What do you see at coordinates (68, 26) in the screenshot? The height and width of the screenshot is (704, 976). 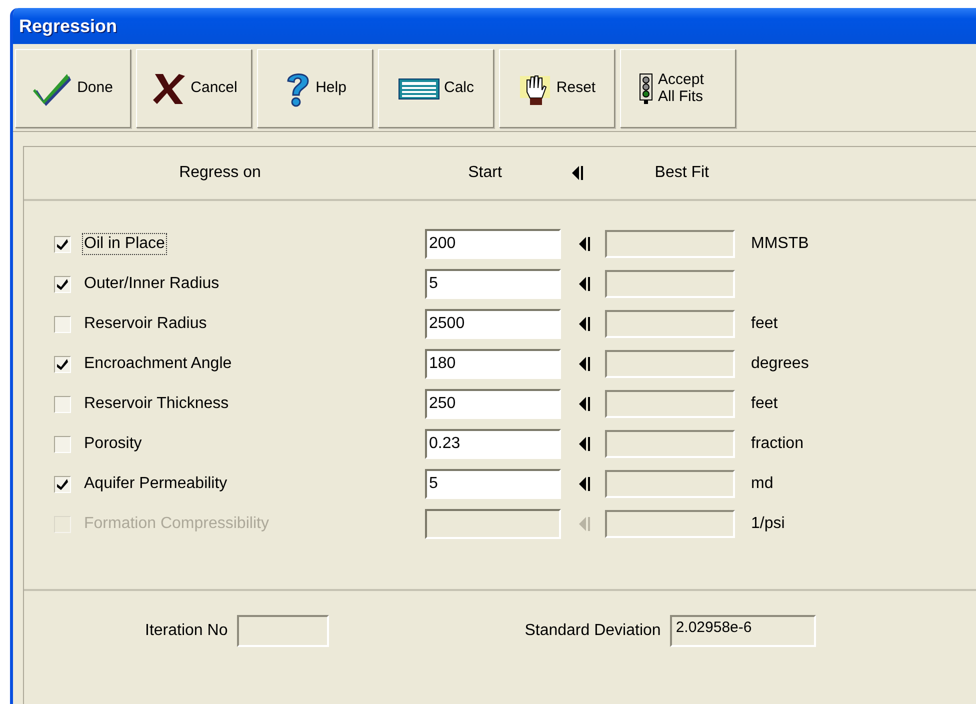 I see `window-title: Regression` at bounding box center [68, 26].